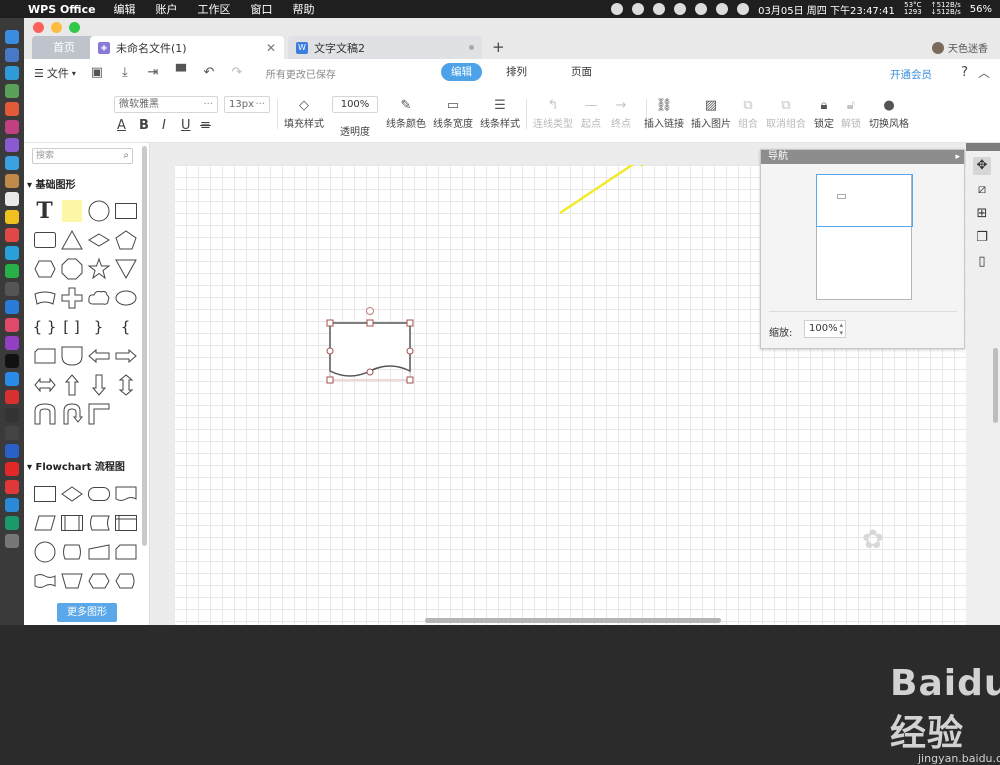  What do you see at coordinates (271, 48) in the screenshot?
I see `close-tab-icon: ✕` at bounding box center [271, 48].